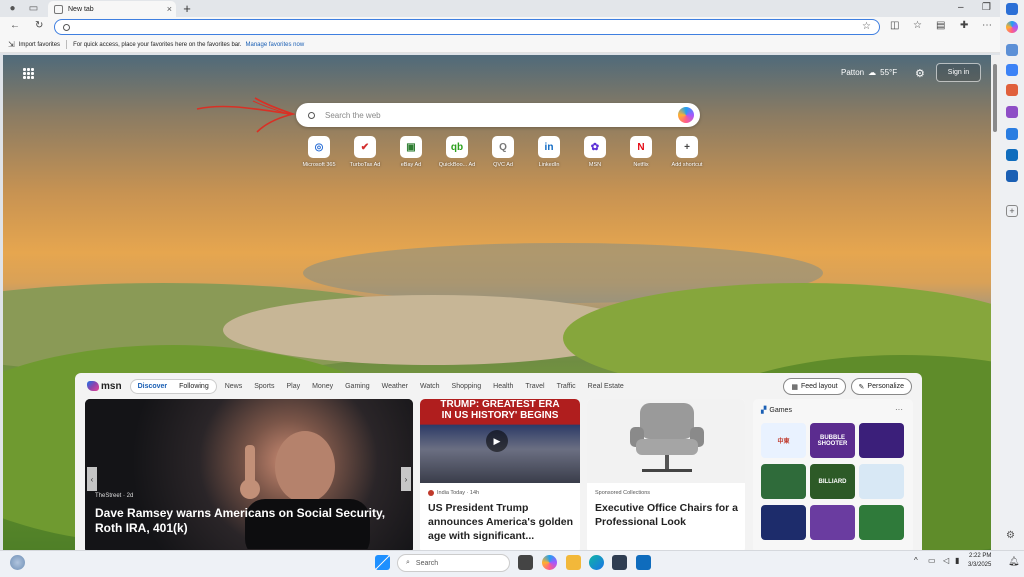  Describe the element at coordinates (606, 386) in the screenshot. I see `category-real-estate: Real Estate` at that location.